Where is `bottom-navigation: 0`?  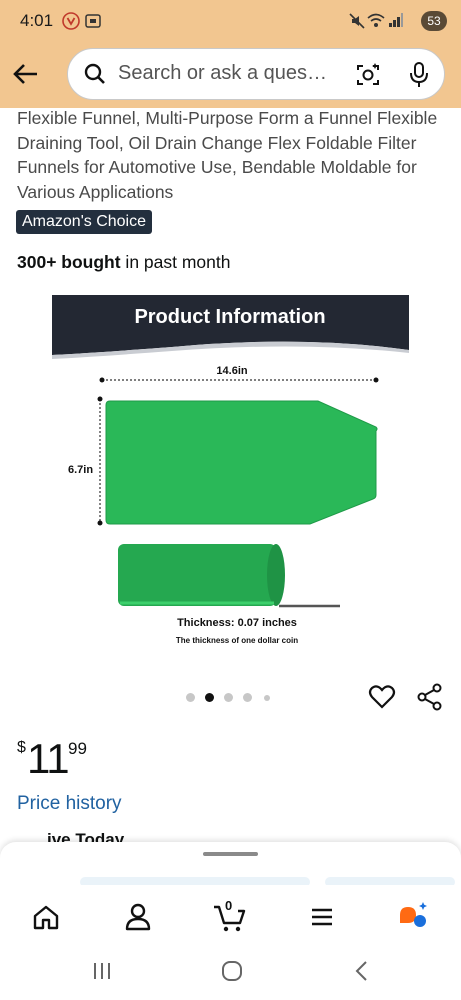 bottom-navigation: 0 is located at coordinates (230, 916).